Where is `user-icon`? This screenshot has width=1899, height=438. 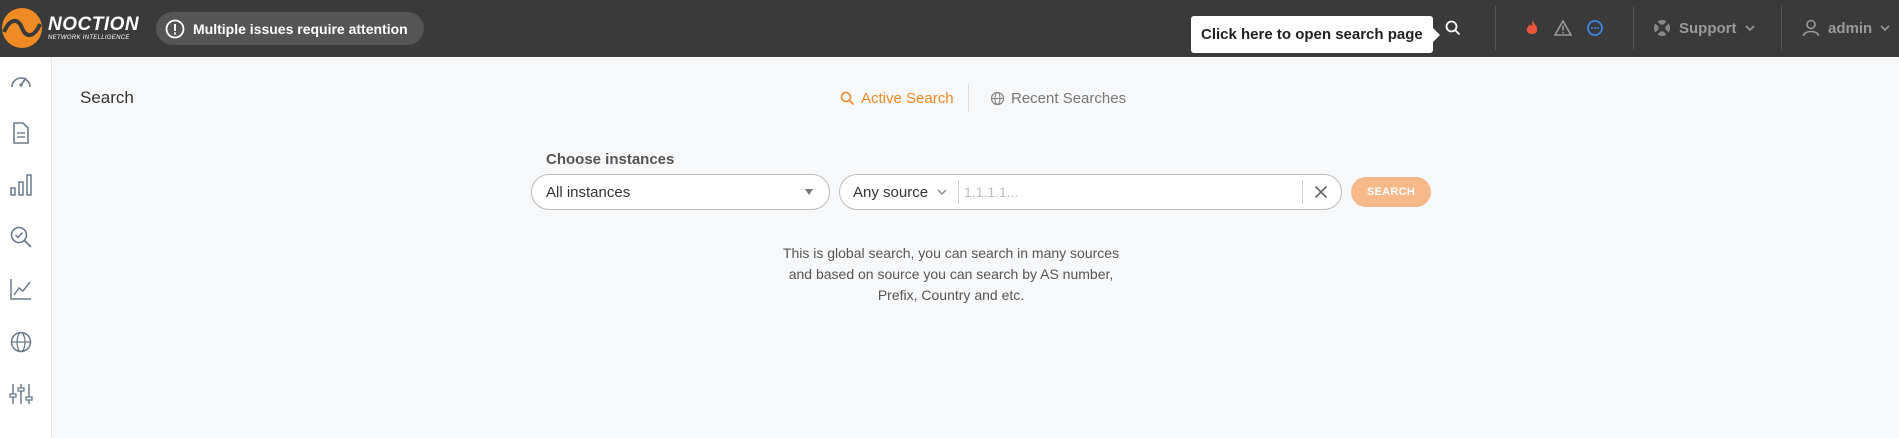
user-icon is located at coordinates (1811, 28).